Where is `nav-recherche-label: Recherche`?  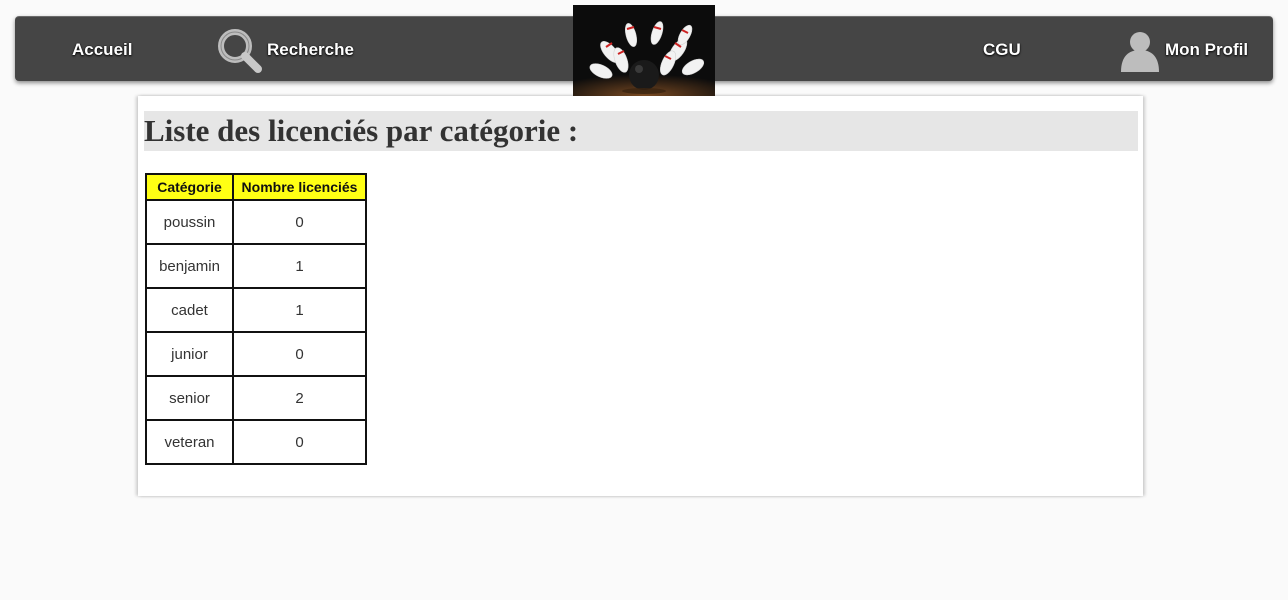
nav-recherche-label: Recherche is located at coordinates (310, 49).